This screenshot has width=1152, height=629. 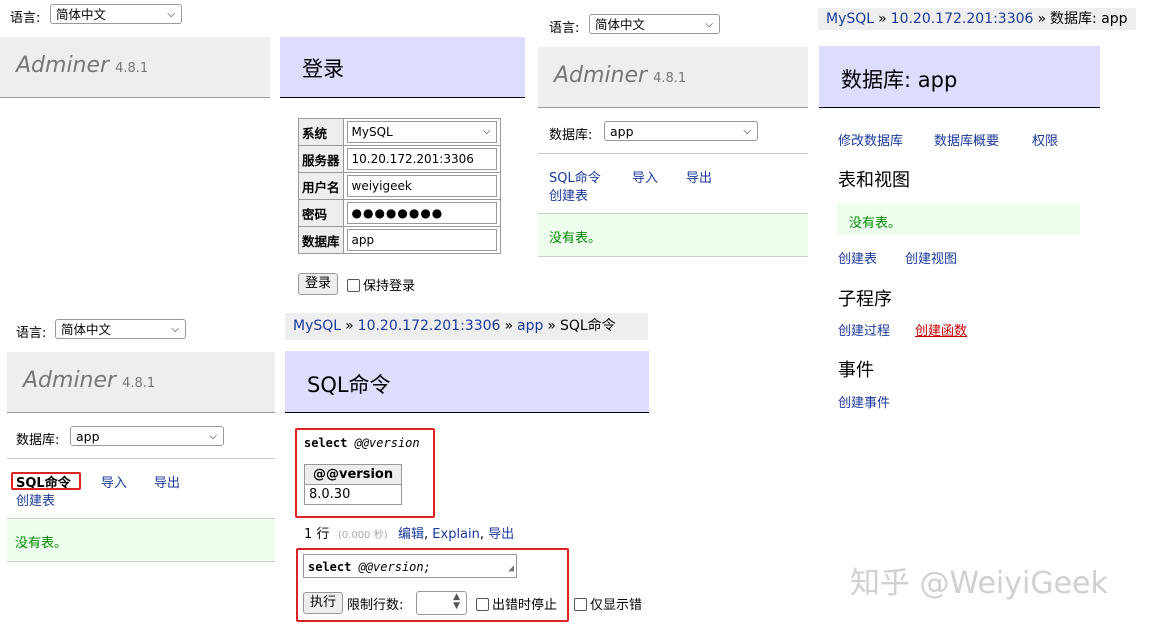 What do you see at coordinates (318, 284) in the screenshot?
I see `login-button: 登录` at bounding box center [318, 284].